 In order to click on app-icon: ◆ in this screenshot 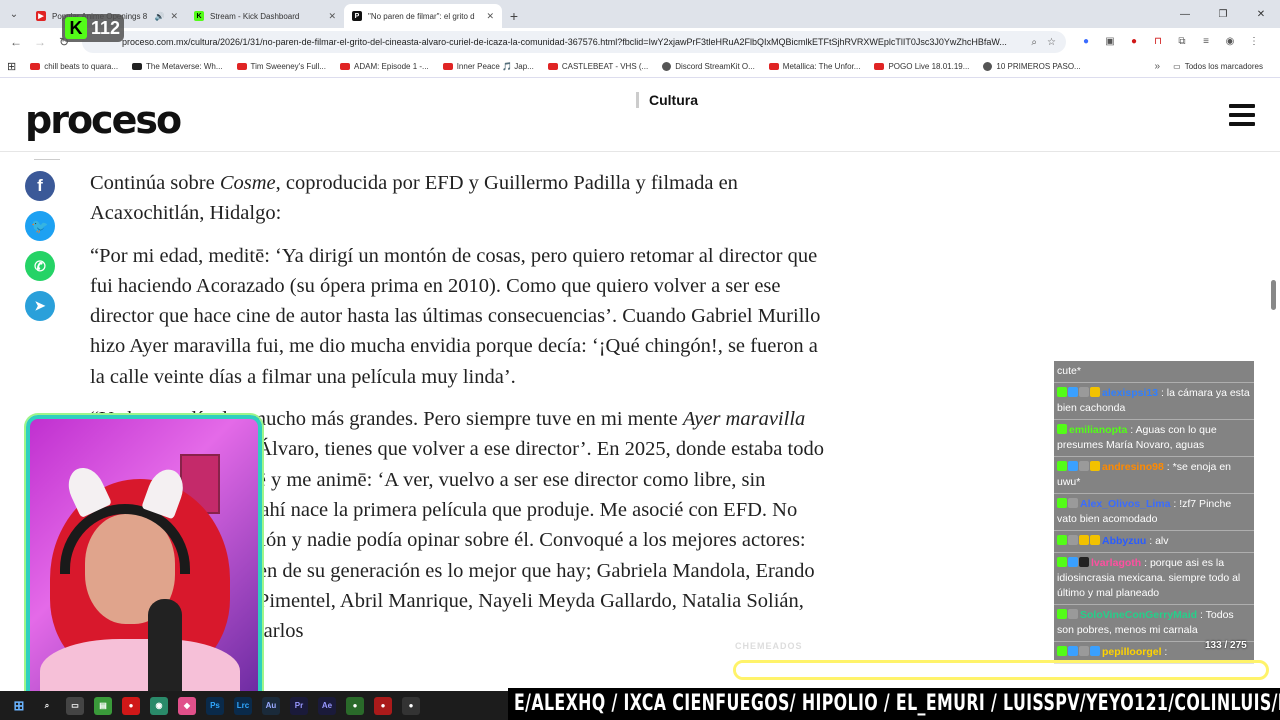, I will do `click(187, 705)`.